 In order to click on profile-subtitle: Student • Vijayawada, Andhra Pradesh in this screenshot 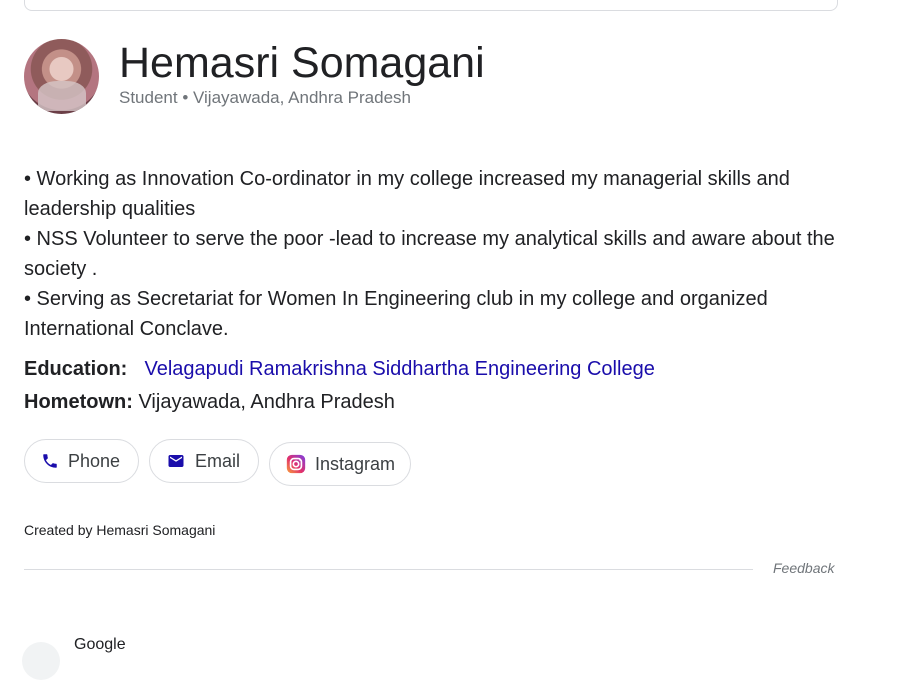, I will do `click(265, 97)`.